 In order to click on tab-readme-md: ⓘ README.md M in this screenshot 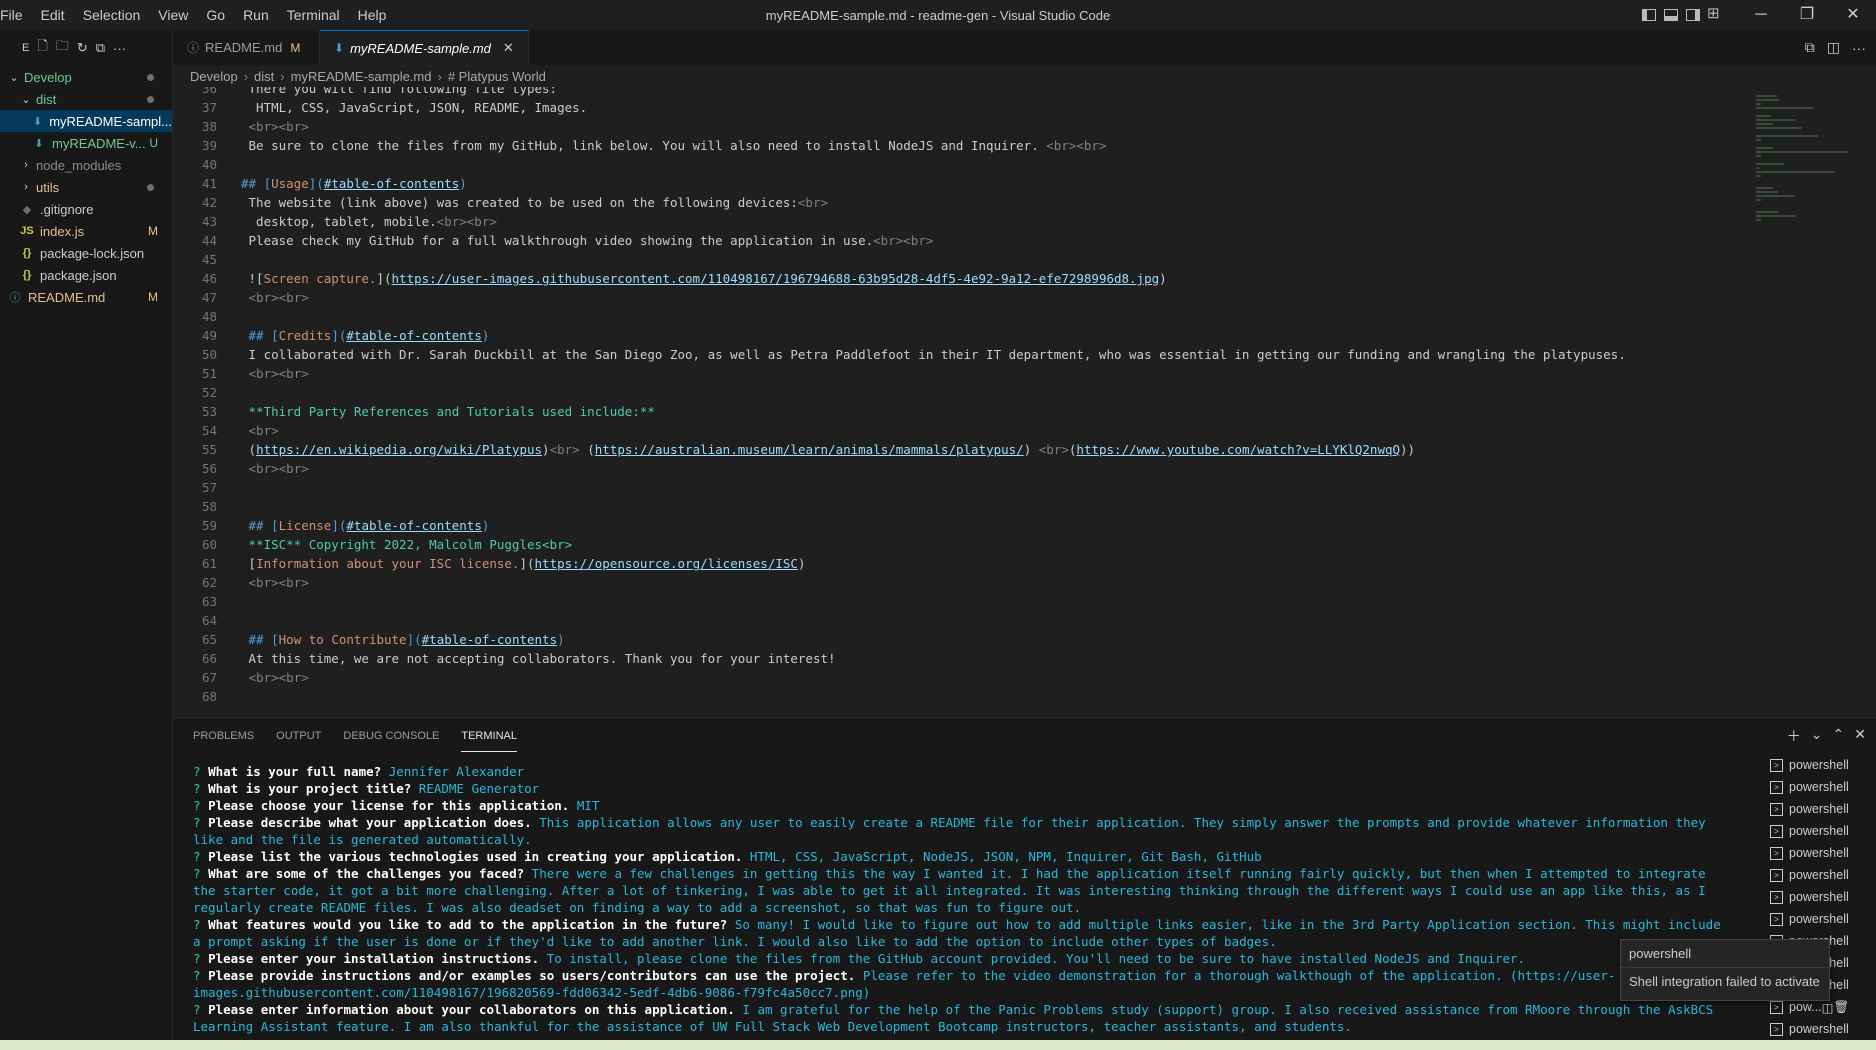, I will do `click(246, 47)`.